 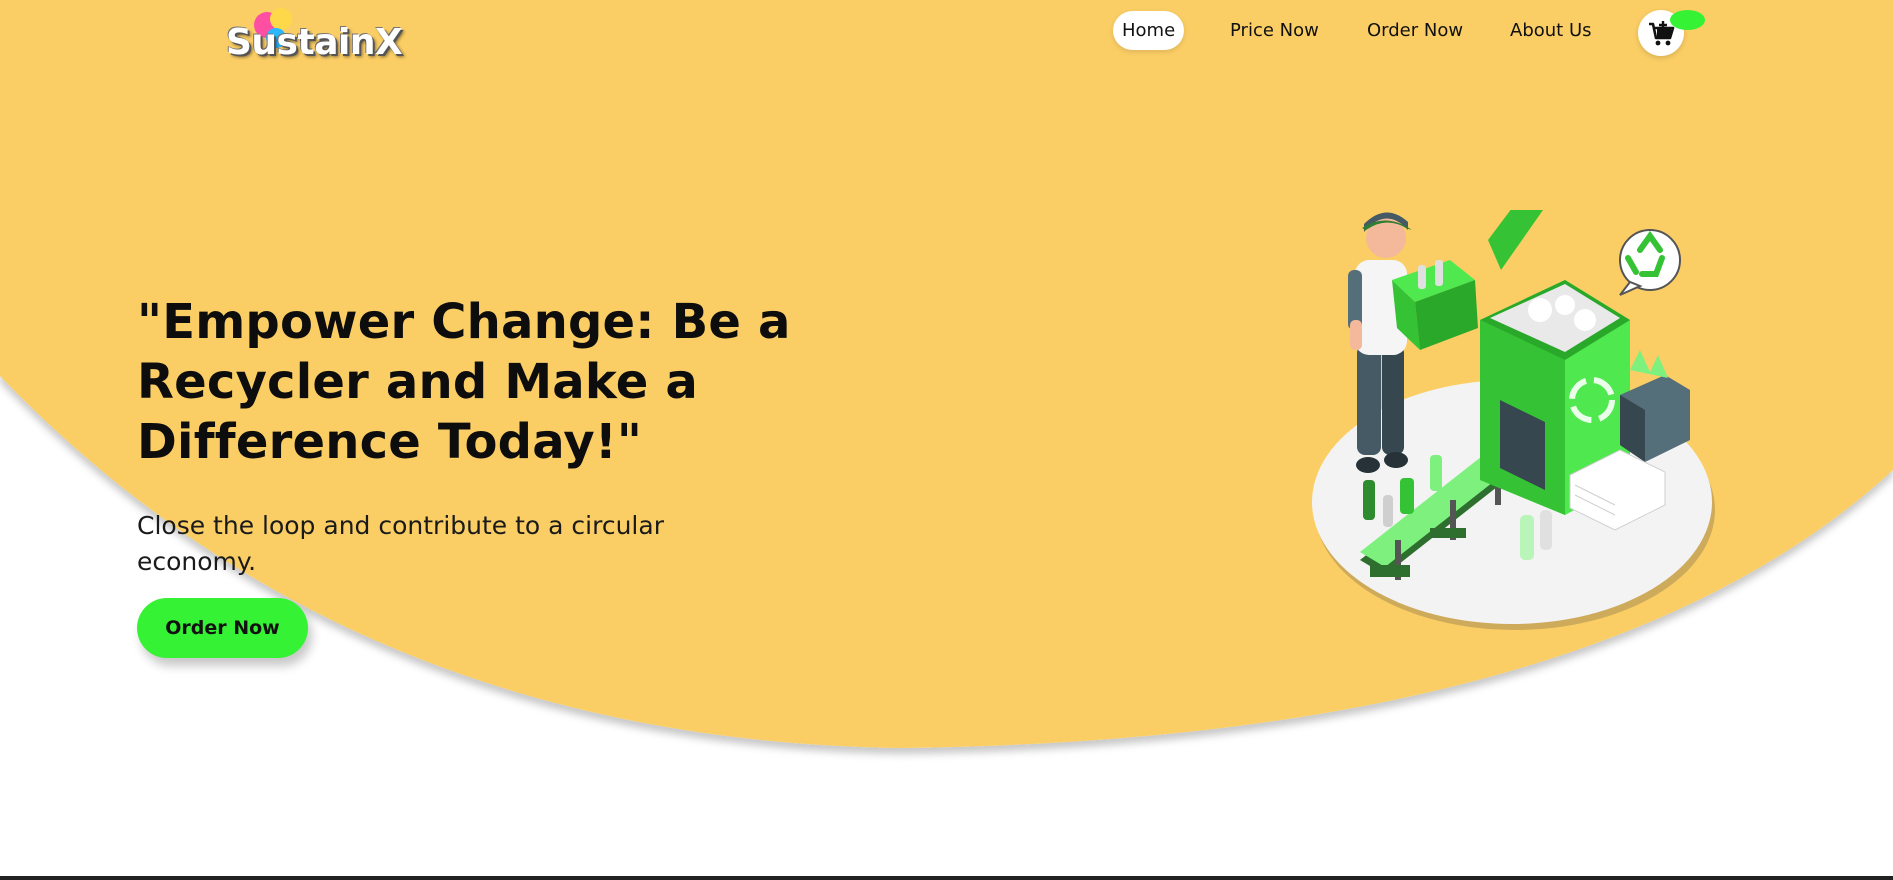 I want to click on nav-price-now: Price Now, so click(x=1274, y=30).